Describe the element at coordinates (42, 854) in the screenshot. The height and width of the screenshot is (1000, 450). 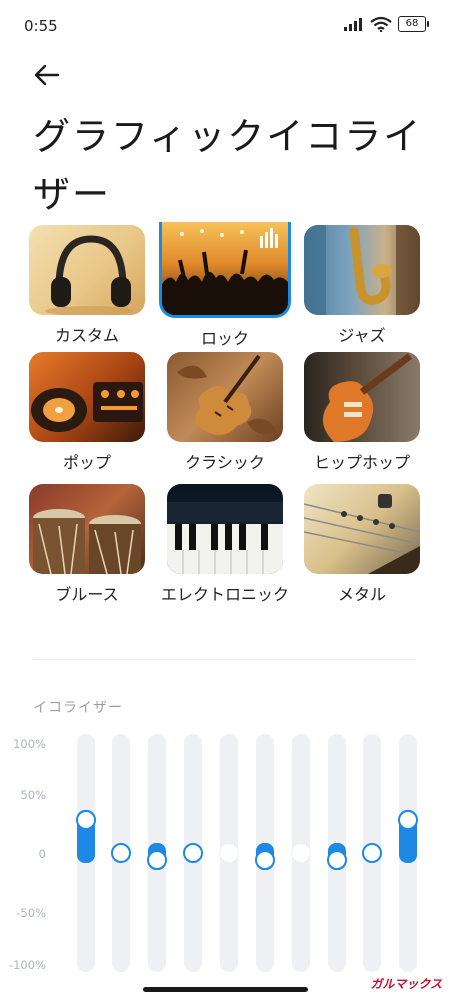
I see `axis-label-0: 0` at that location.